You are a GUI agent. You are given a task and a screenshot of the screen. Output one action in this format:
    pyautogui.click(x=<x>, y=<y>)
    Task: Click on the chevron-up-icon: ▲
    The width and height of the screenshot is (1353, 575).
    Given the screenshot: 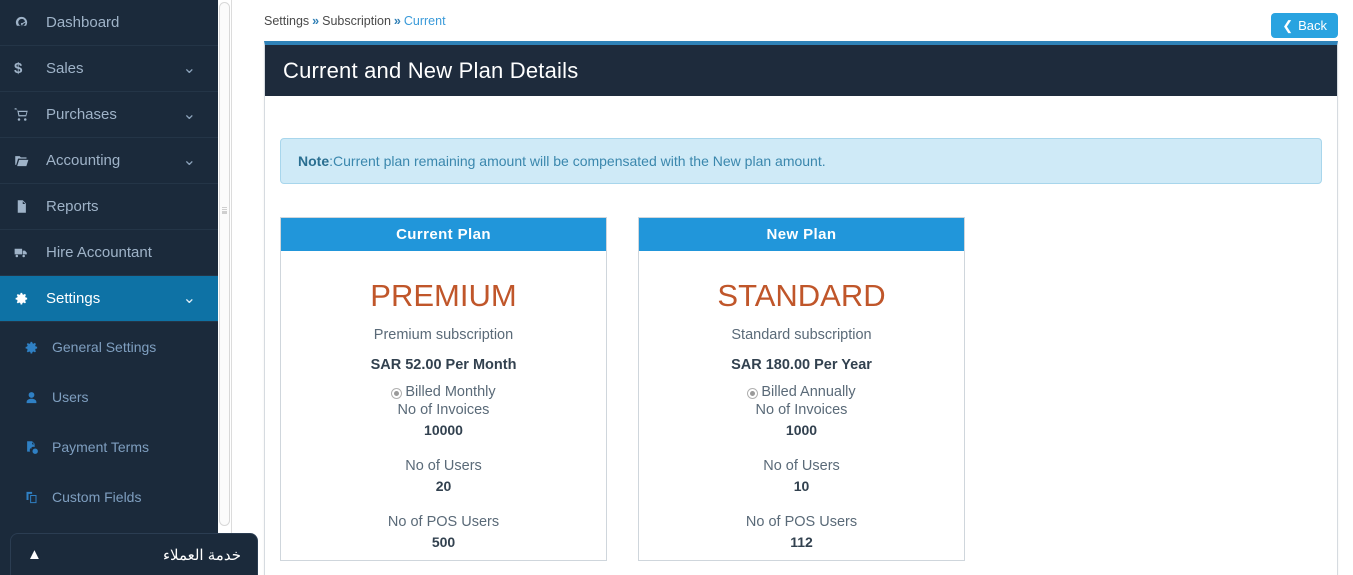 What is the action you would take?
    pyautogui.click(x=34, y=554)
    